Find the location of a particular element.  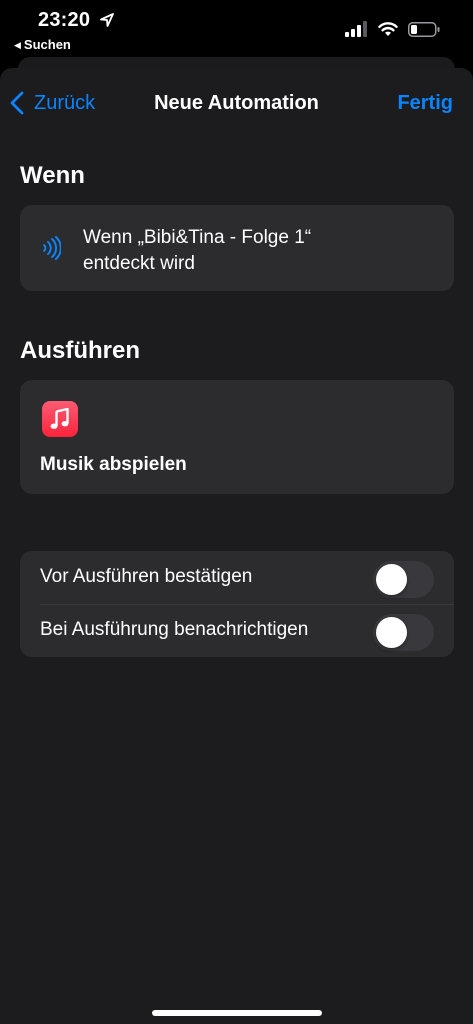

back-triangle-icon: ◀ is located at coordinates (17, 45).